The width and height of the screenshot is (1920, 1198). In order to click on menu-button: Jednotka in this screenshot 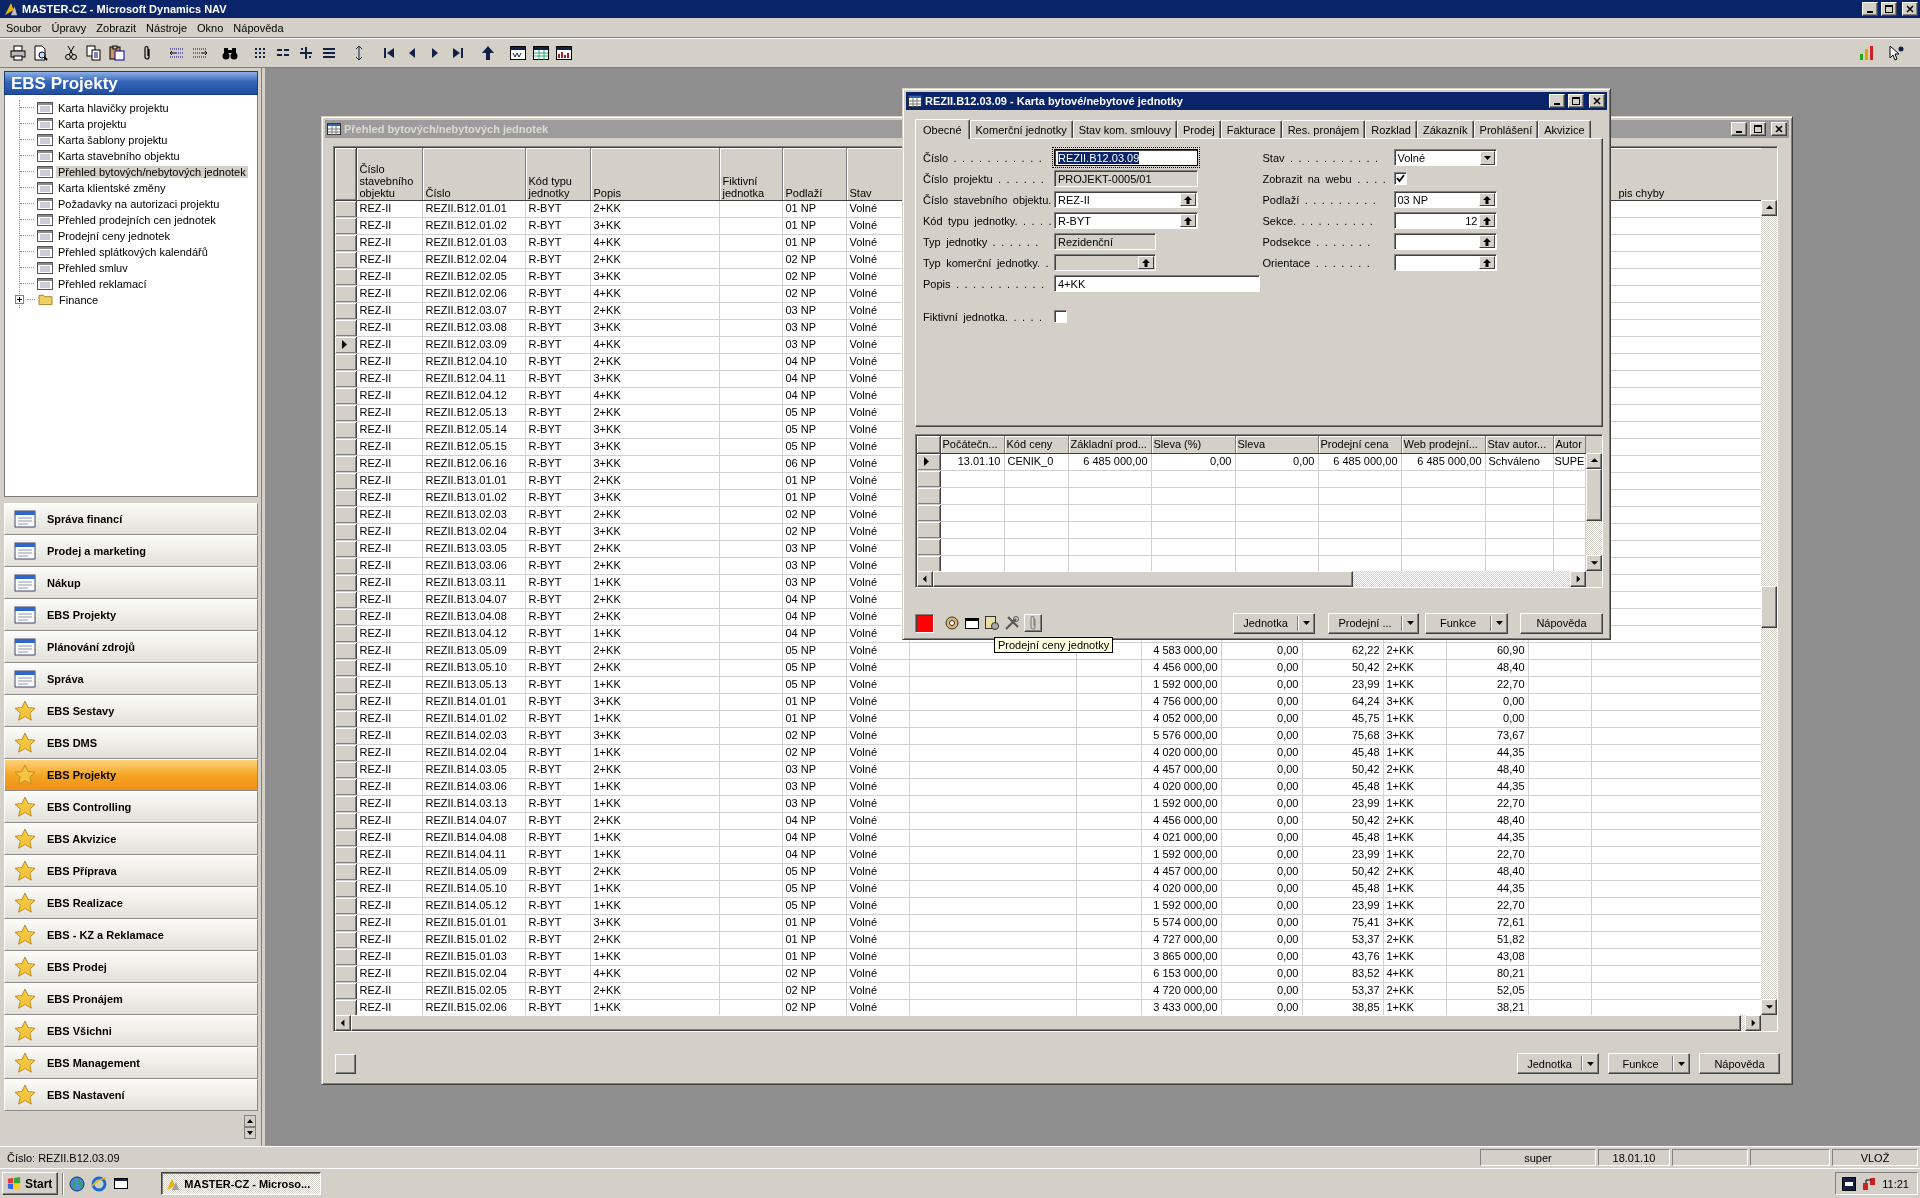, I will do `click(1558, 1063)`.